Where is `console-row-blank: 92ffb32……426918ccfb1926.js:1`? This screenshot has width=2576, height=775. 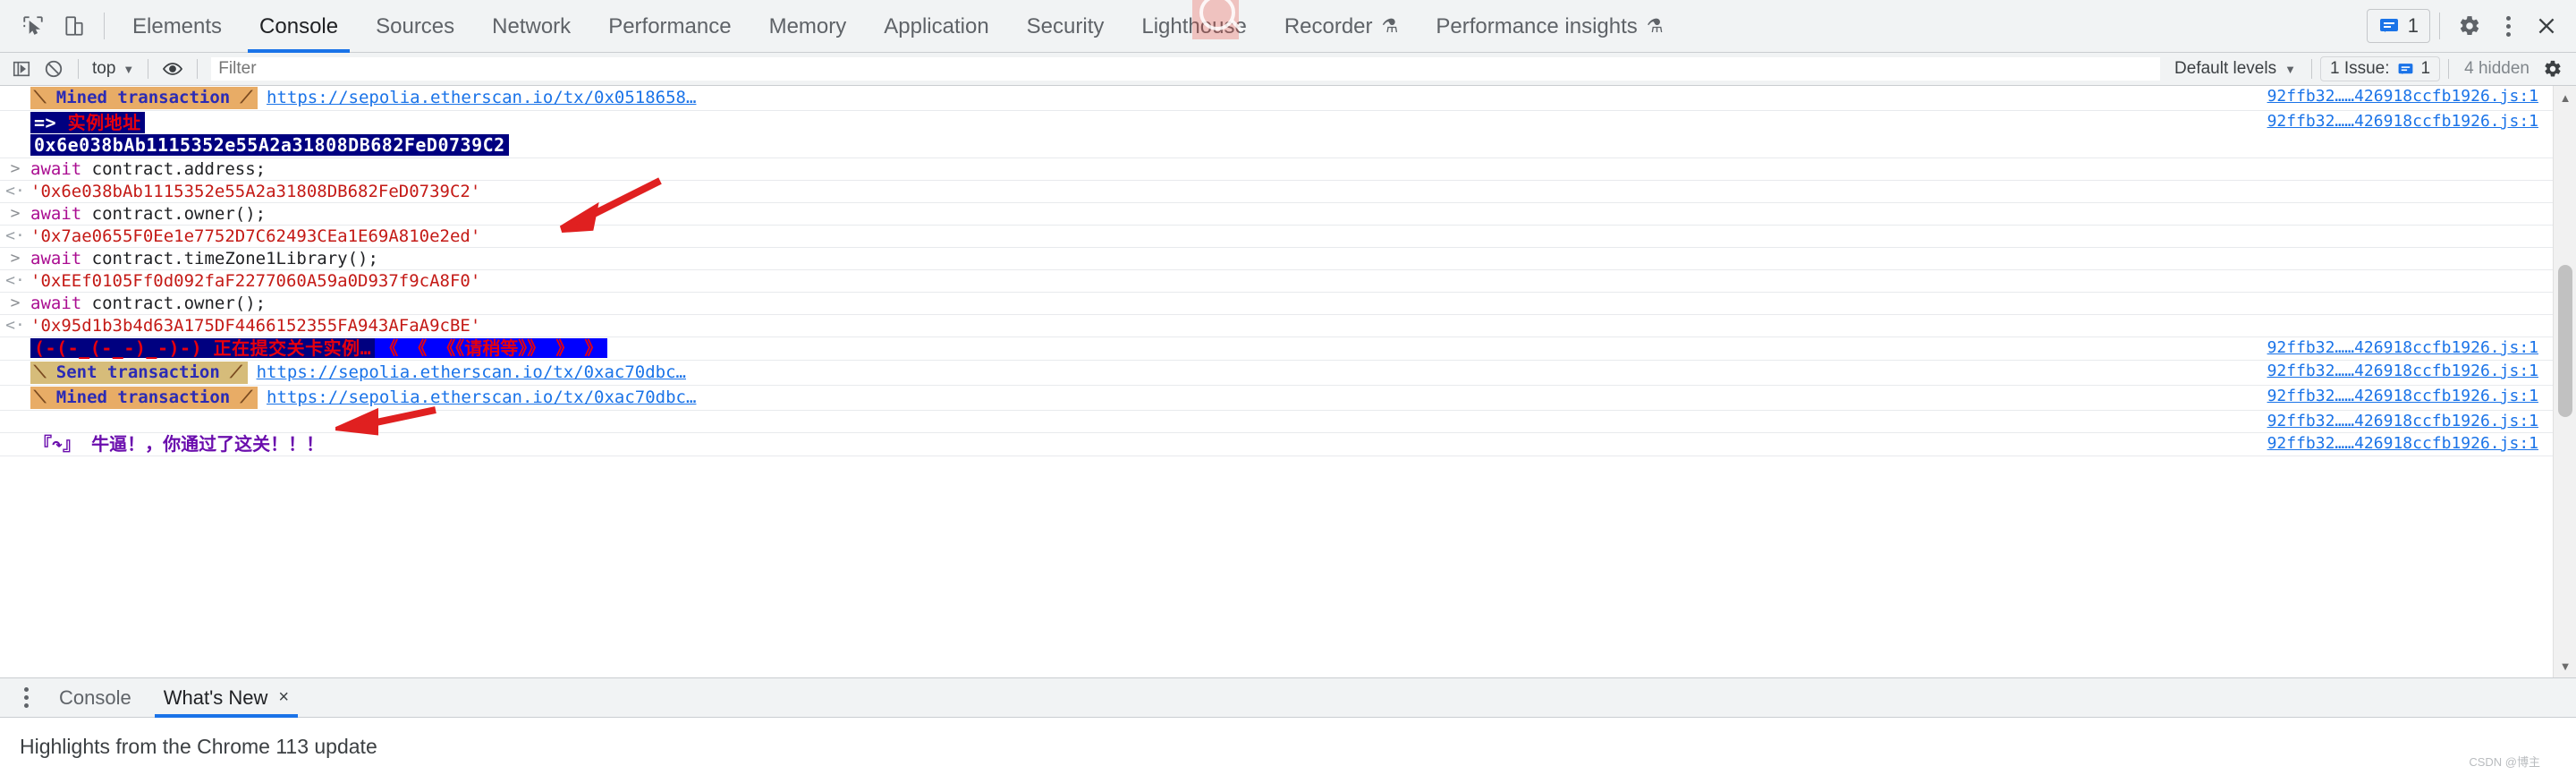 console-row-blank: 92ffb32……426918ccfb1926.js:1 is located at coordinates (1288, 422).